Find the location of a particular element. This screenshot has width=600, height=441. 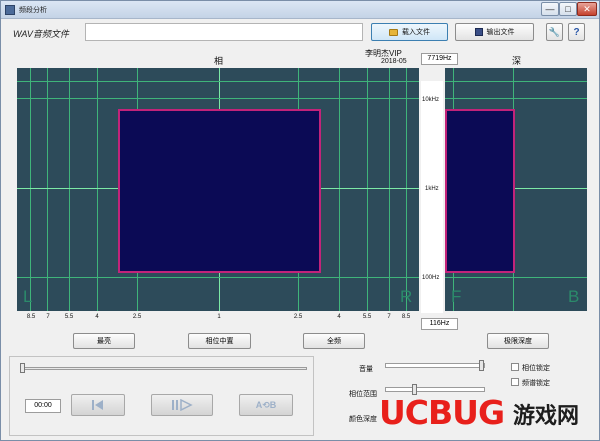

settings-button: 🔧 is located at coordinates (554, 32).